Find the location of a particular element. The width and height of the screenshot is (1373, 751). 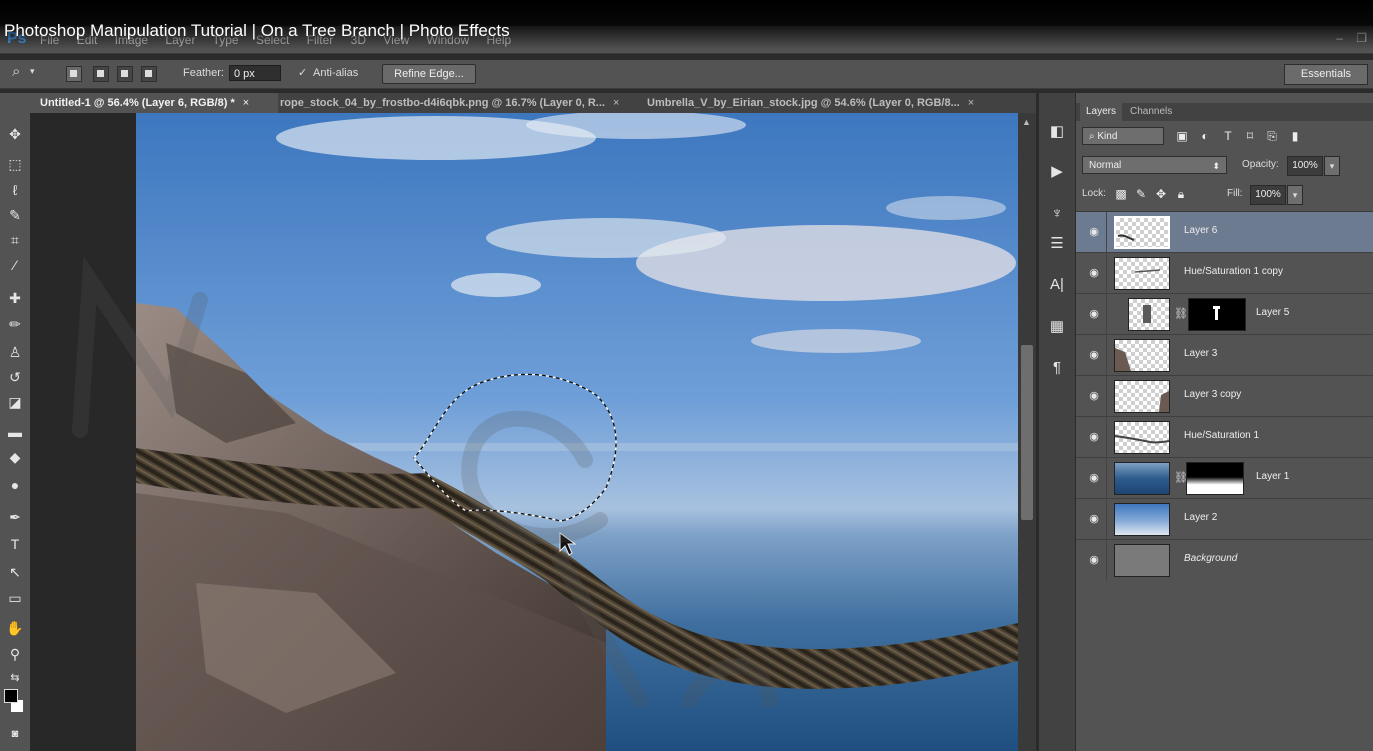

brush-tool-icon: ✏ is located at coordinates (15, 324).